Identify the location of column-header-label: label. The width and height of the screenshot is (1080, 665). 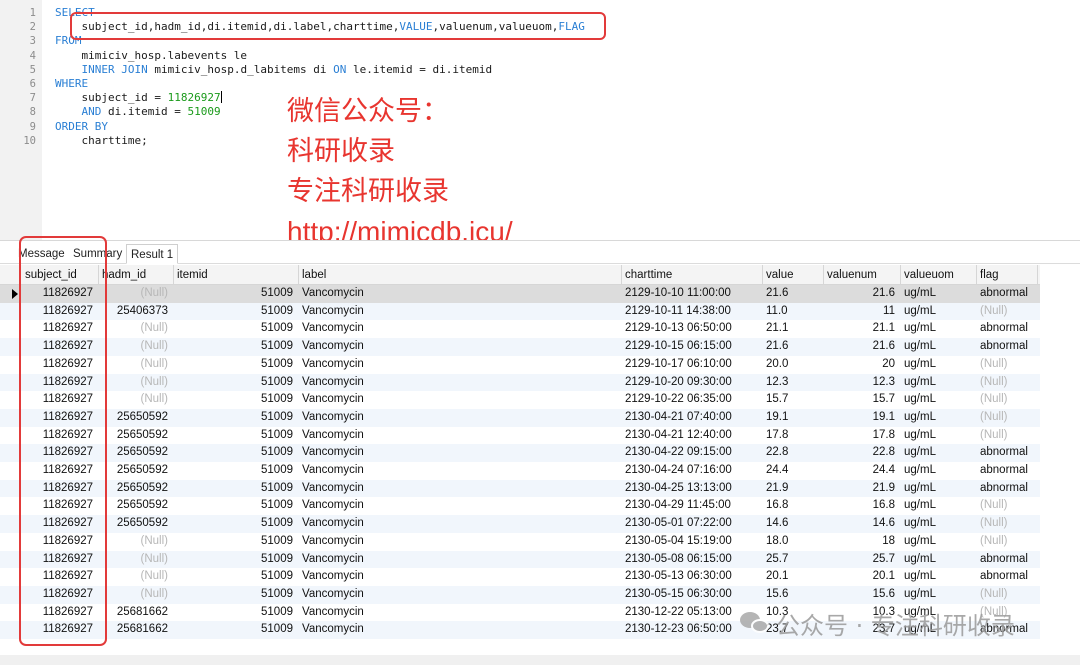
(460, 275).